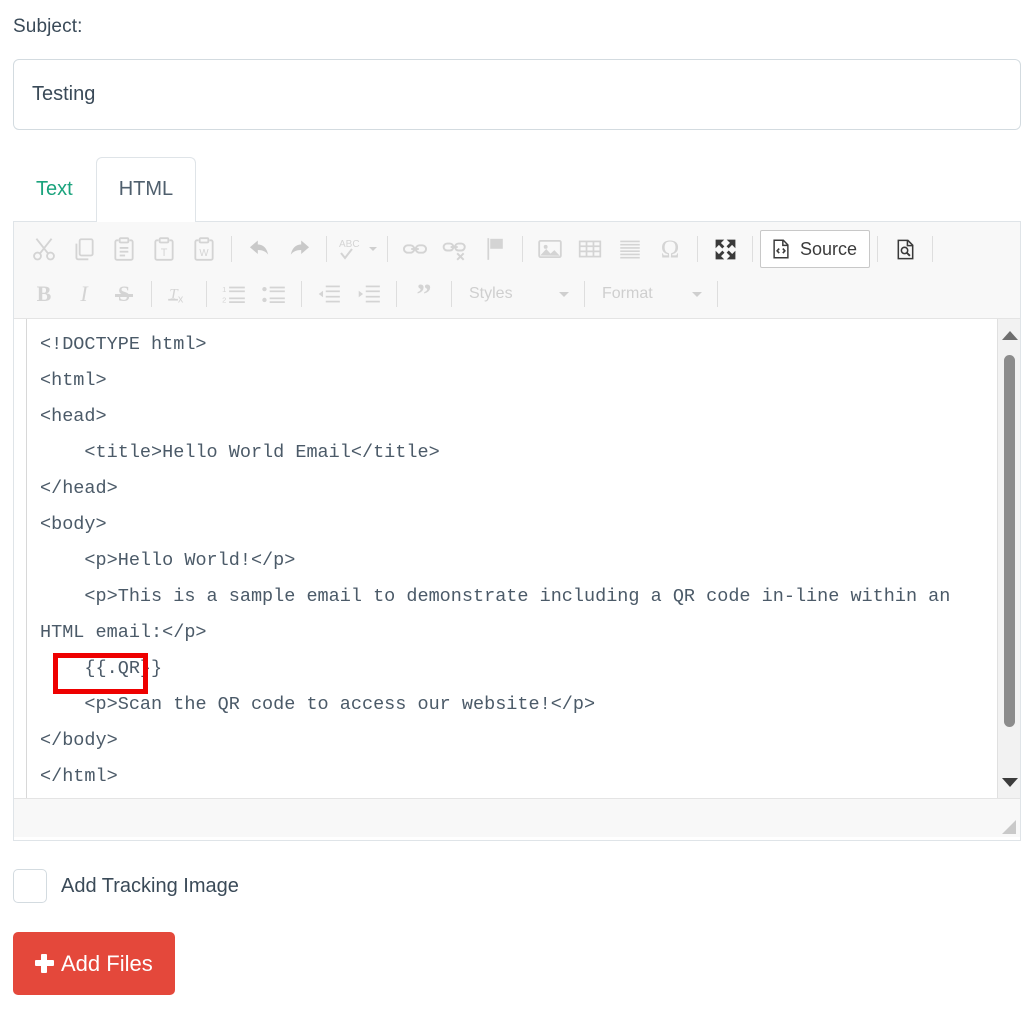  What do you see at coordinates (44, 963) in the screenshot?
I see `plus-icon` at bounding box center [44, 963].